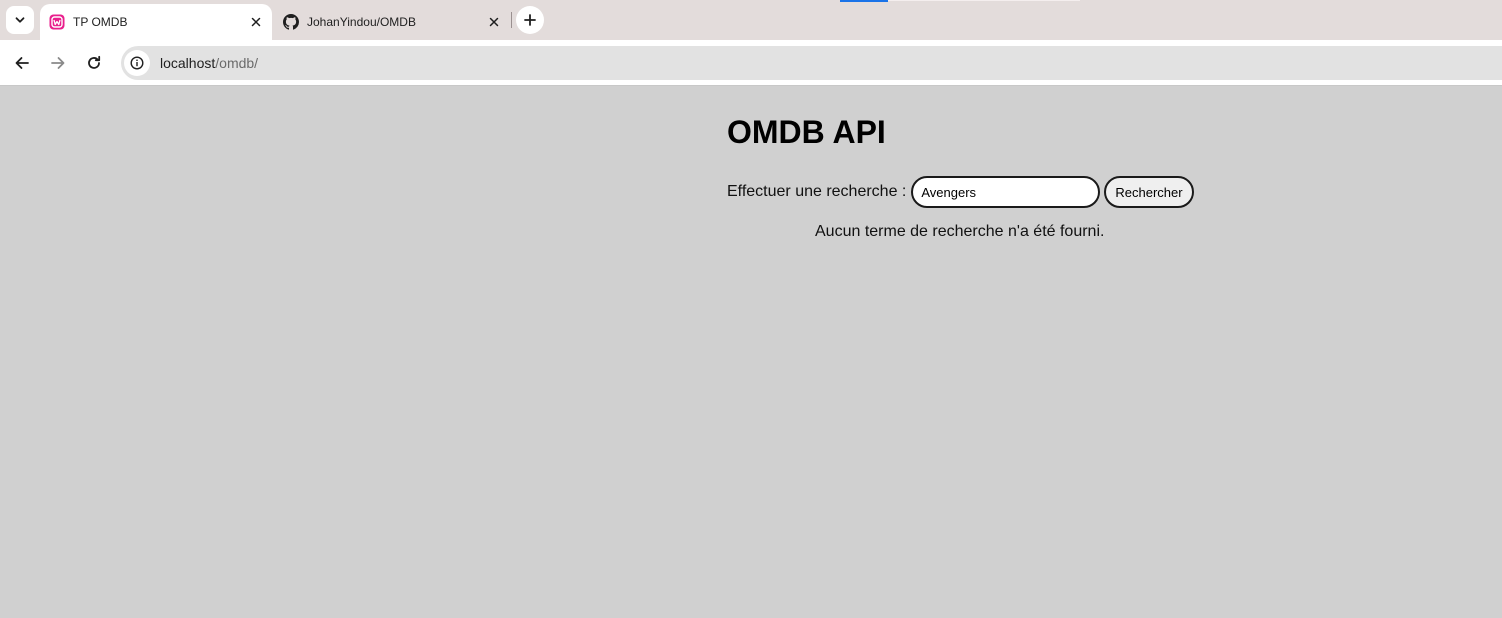  I want to click on reload-icon, so click(94, 62).